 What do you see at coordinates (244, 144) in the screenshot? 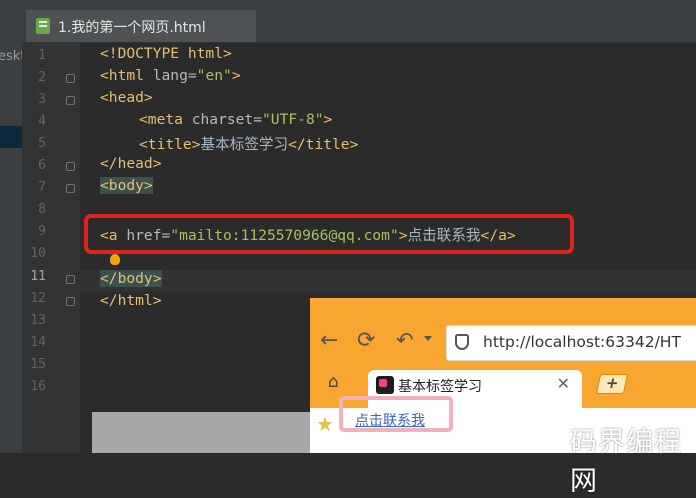
I see `title-text: 基本标签学习` at bounding box center [244, 144].